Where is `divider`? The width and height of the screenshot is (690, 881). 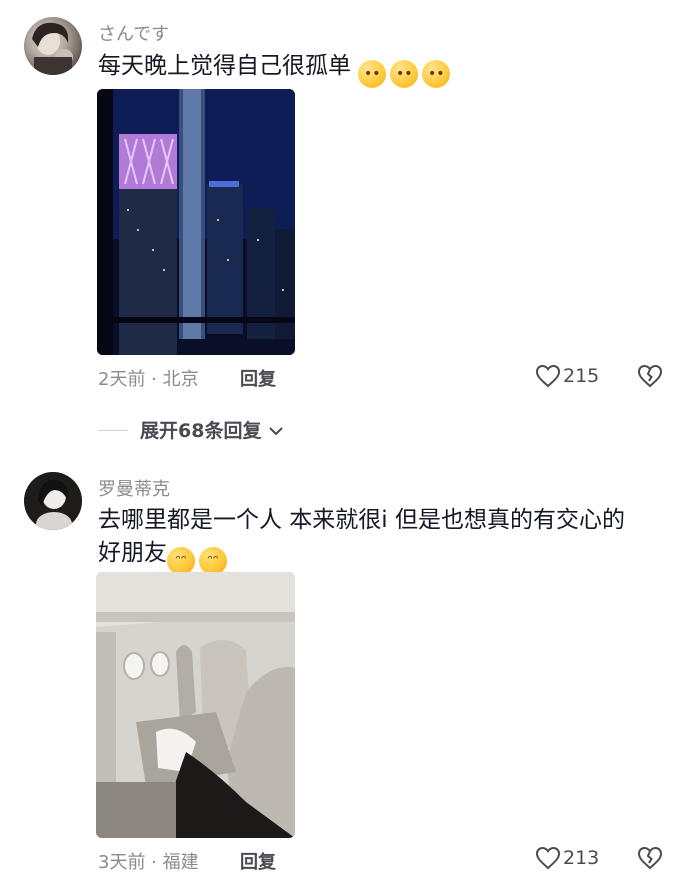
divider is located at coordinates (113, 430).